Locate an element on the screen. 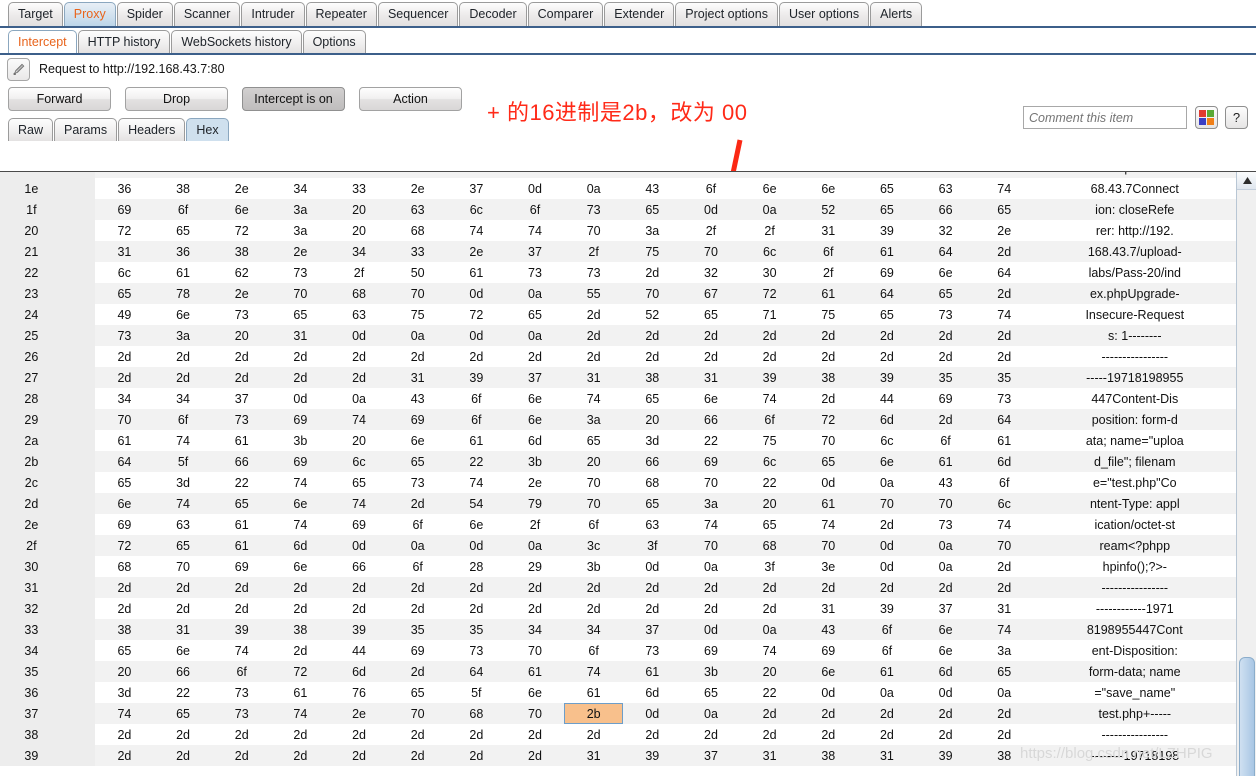 This screenshot has width=1256, height=776. hex-byte: 5f is located at coordinates (476, 692).